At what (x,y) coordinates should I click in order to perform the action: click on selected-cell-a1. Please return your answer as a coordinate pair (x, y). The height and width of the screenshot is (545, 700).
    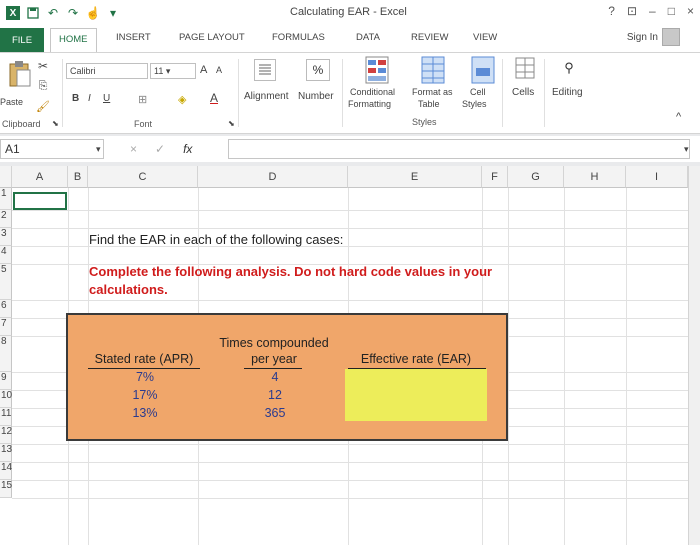
    Looking at the image, I should click on (40, 201).